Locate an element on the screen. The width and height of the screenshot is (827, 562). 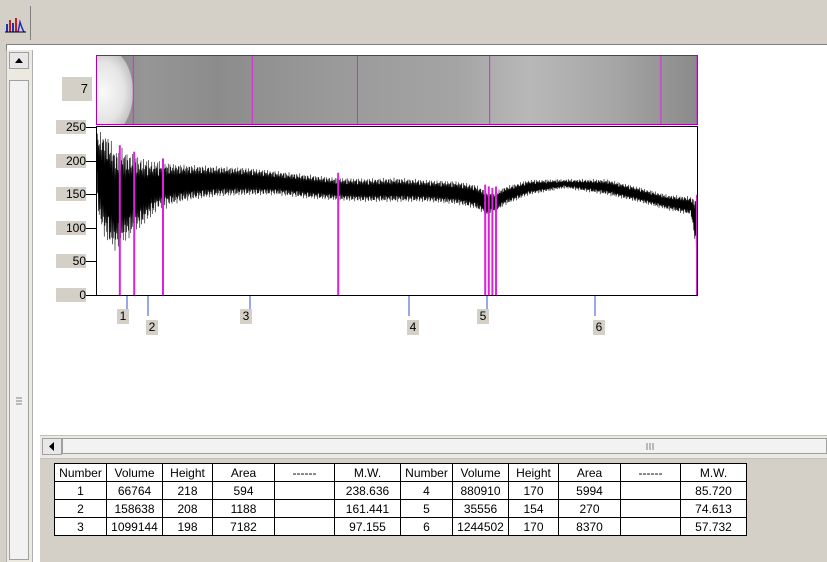
table-cell: 1099144 is located at coordinates (134, 526).